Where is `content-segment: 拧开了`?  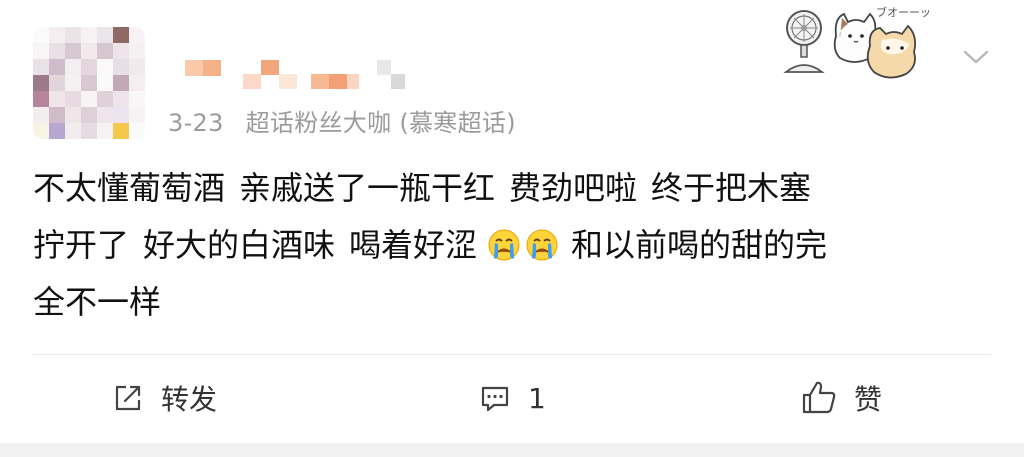
content-segment: 拧开了 is located at coordinates (81, 245).